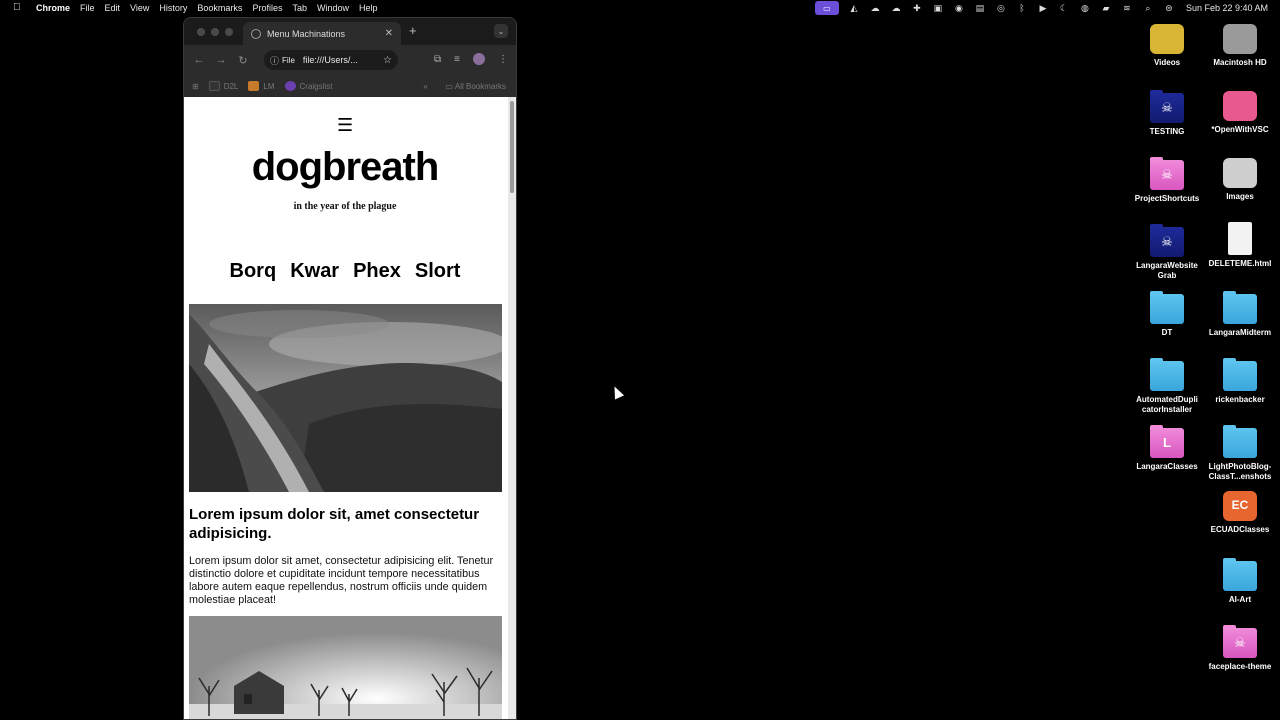 Image resolution: width=1280 pixels, height=720 pixels. Describe the element at coordinates (256, 33) in the screenshot. I see `globe-icon` at that location.